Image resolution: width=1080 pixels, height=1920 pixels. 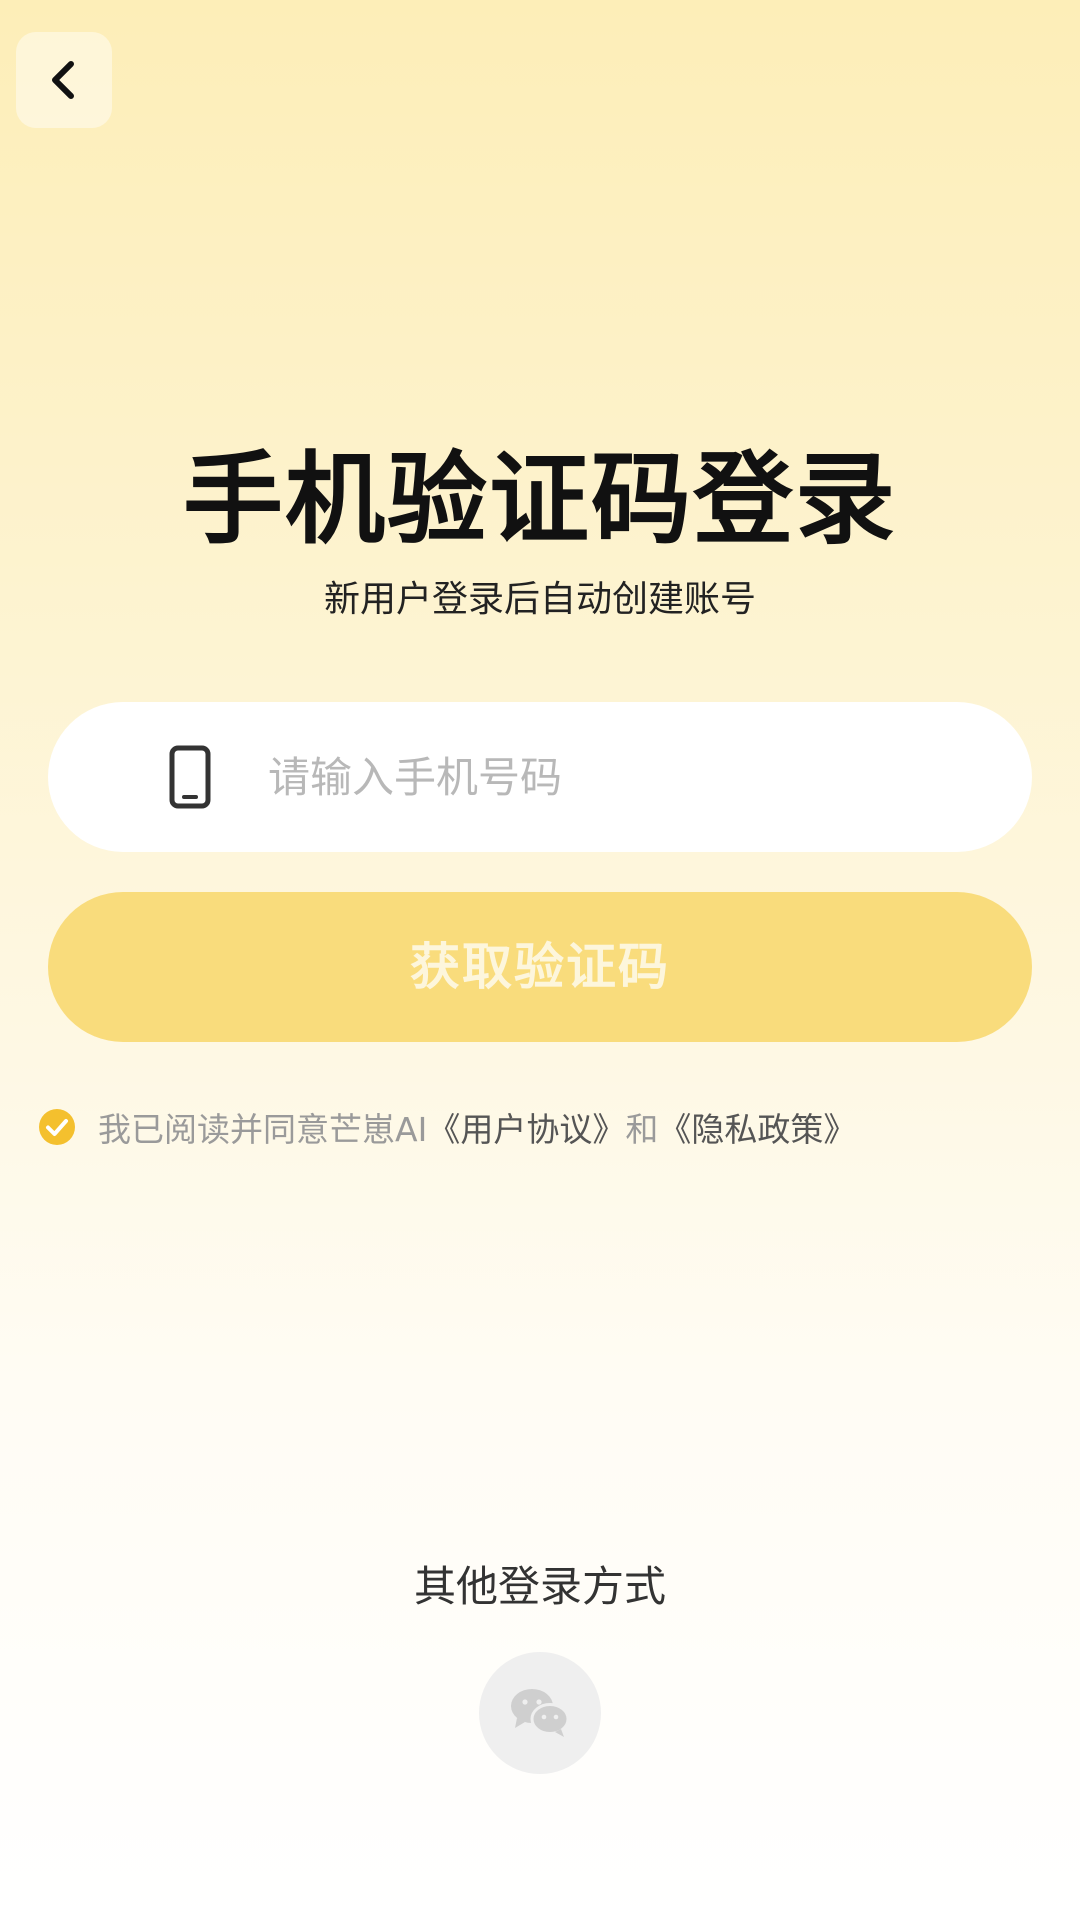 I want to click on other-login-title: 其他登录方式, so click(x=539, y=1586).